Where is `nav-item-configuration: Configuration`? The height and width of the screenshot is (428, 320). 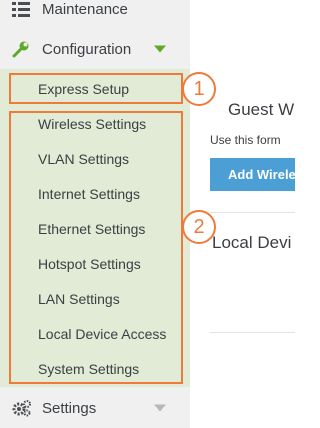 nav-item-configuration: Configuration is located at coordinates (95, 49).